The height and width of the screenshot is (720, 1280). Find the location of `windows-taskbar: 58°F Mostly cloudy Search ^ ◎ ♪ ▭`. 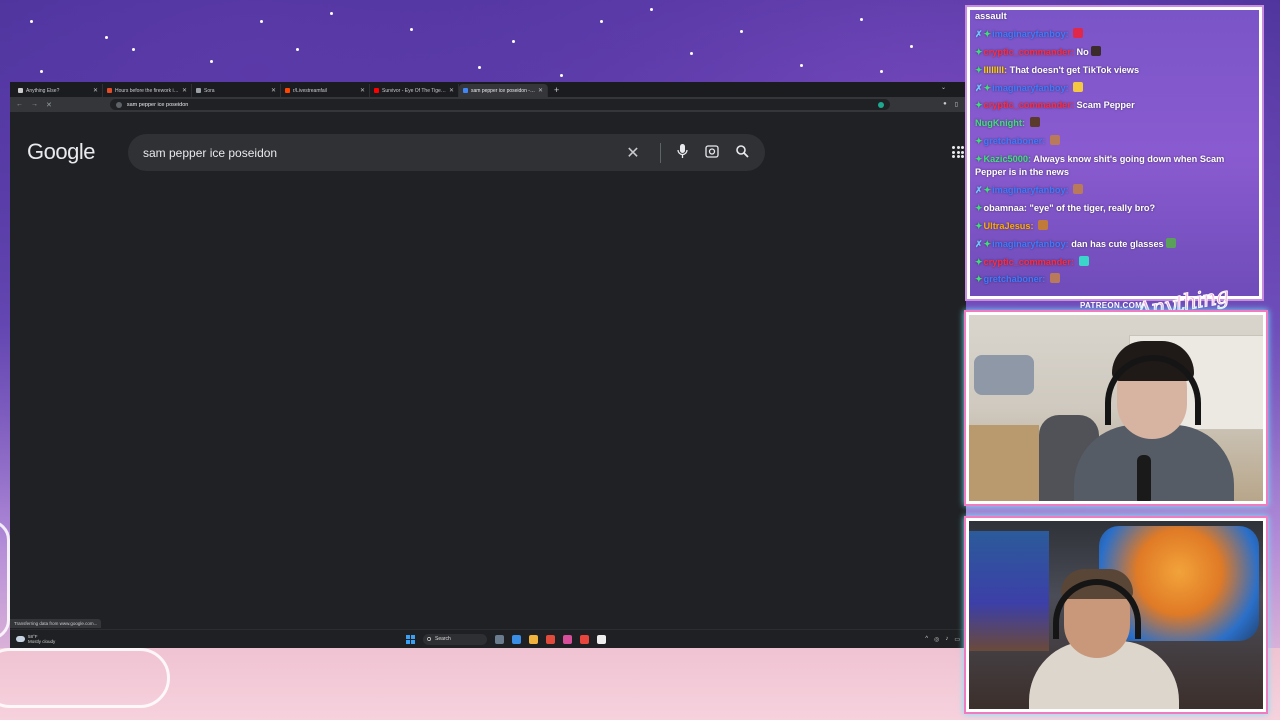

windows-taskbar: 58°F Mostly cloudy Search ^ ◎ ♪ ▭ is located at coordinates (488, 638).